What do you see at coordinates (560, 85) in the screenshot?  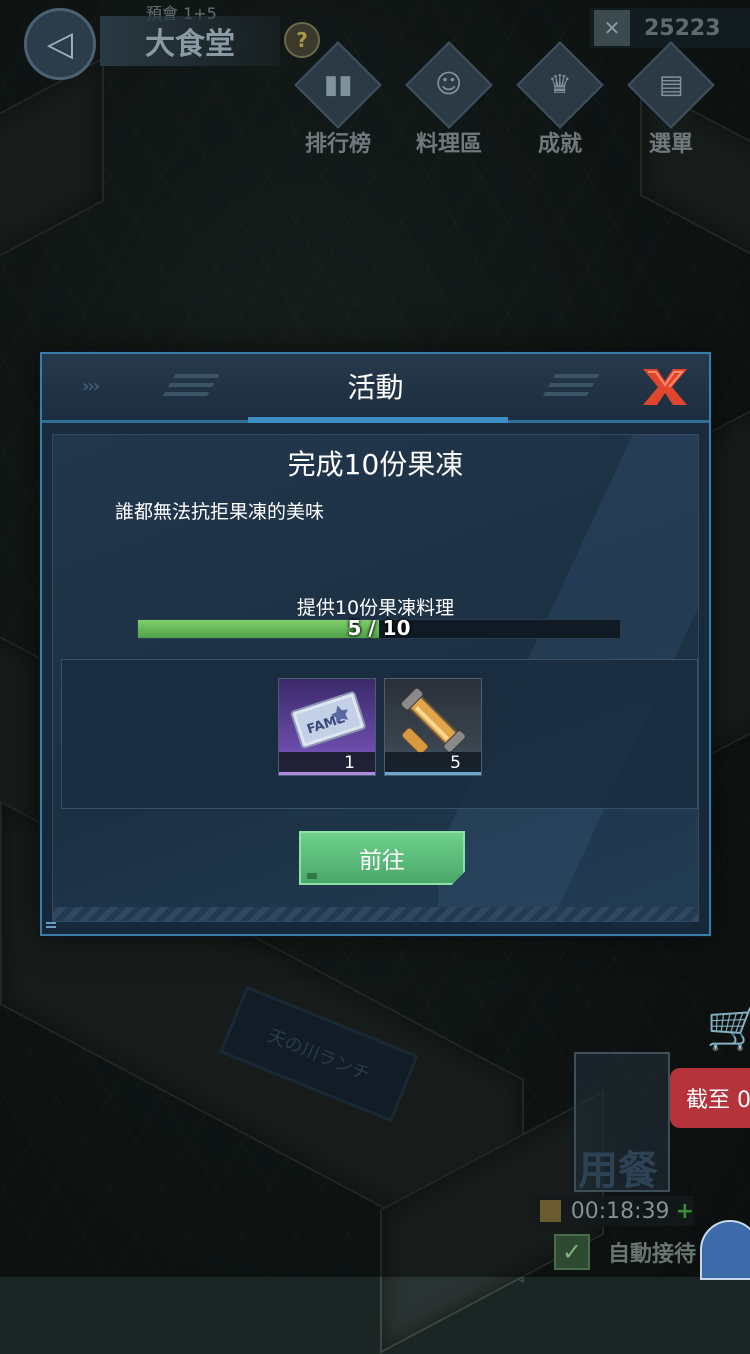 I see `trophy-icon: ♛` at bounding box center [560, 85].